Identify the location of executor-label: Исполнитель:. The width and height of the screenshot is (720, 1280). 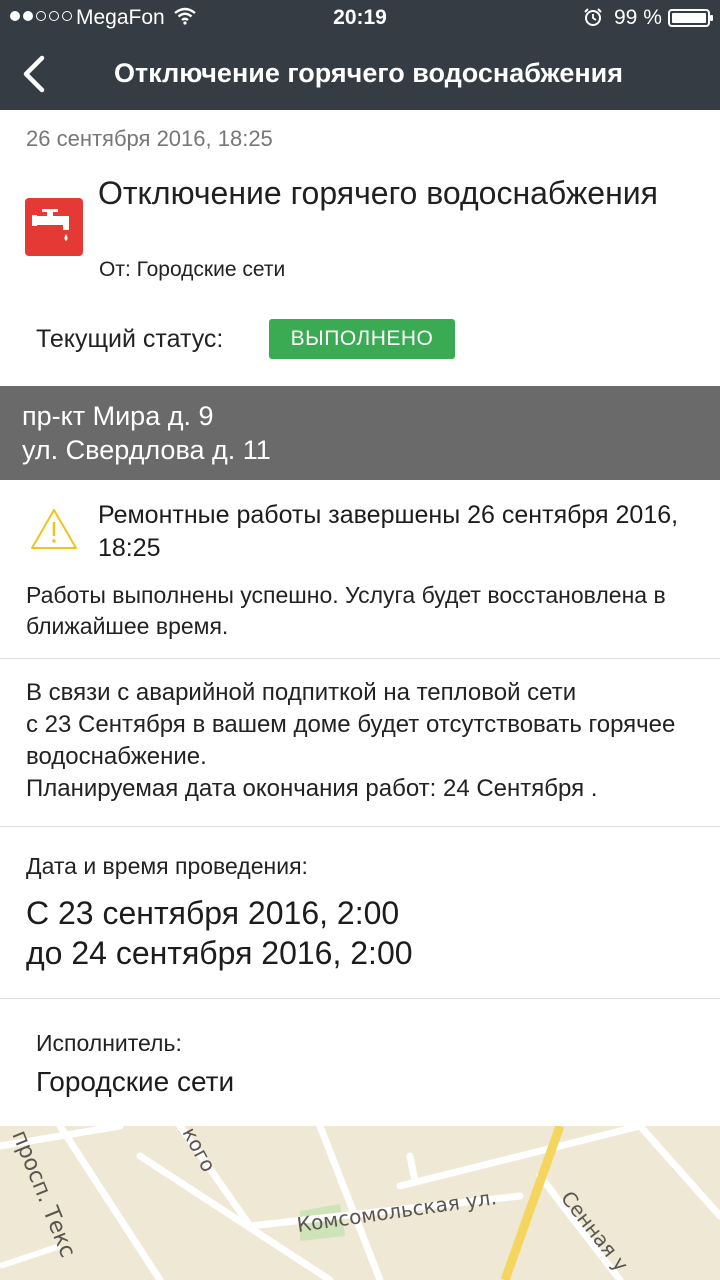
(109, 1043).